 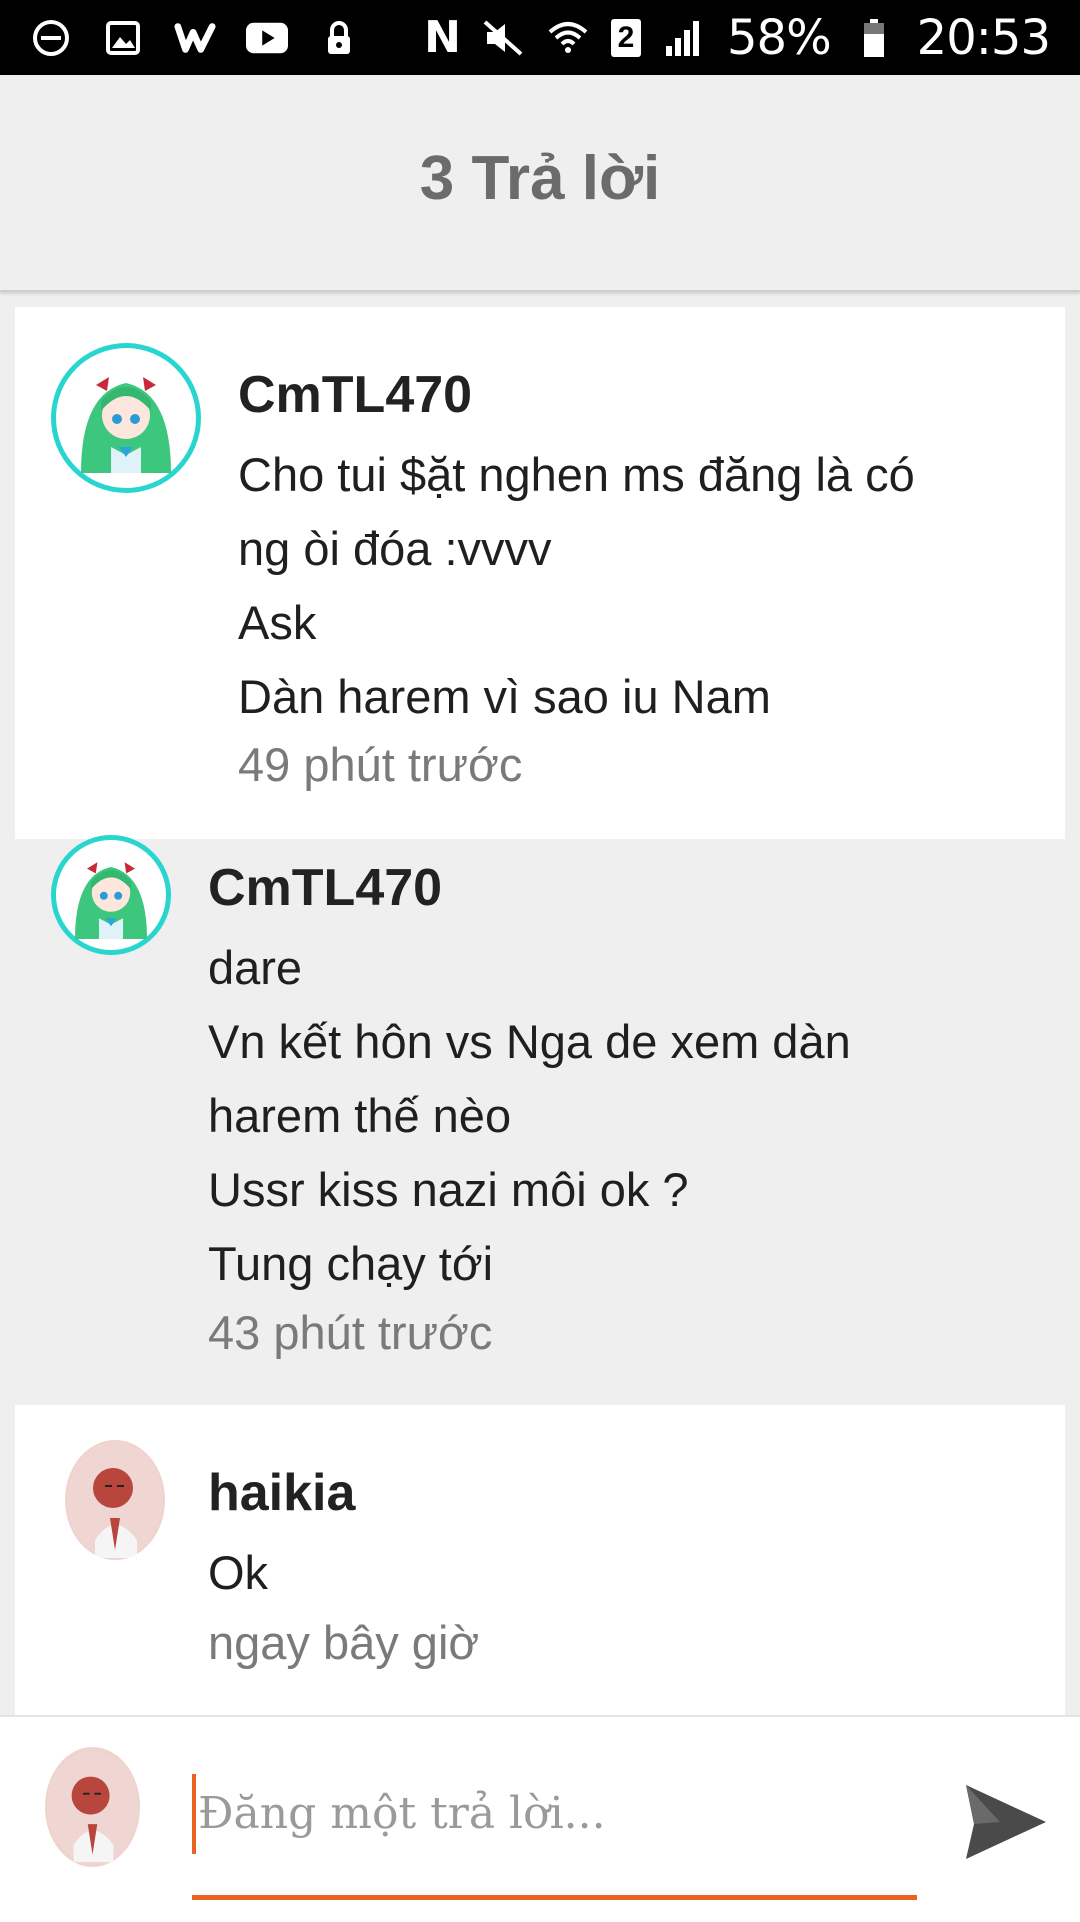 What do you see at coordinates (554, 1813) in the screenshot?
I see `reply-input` at bounding box center [554, 1813].